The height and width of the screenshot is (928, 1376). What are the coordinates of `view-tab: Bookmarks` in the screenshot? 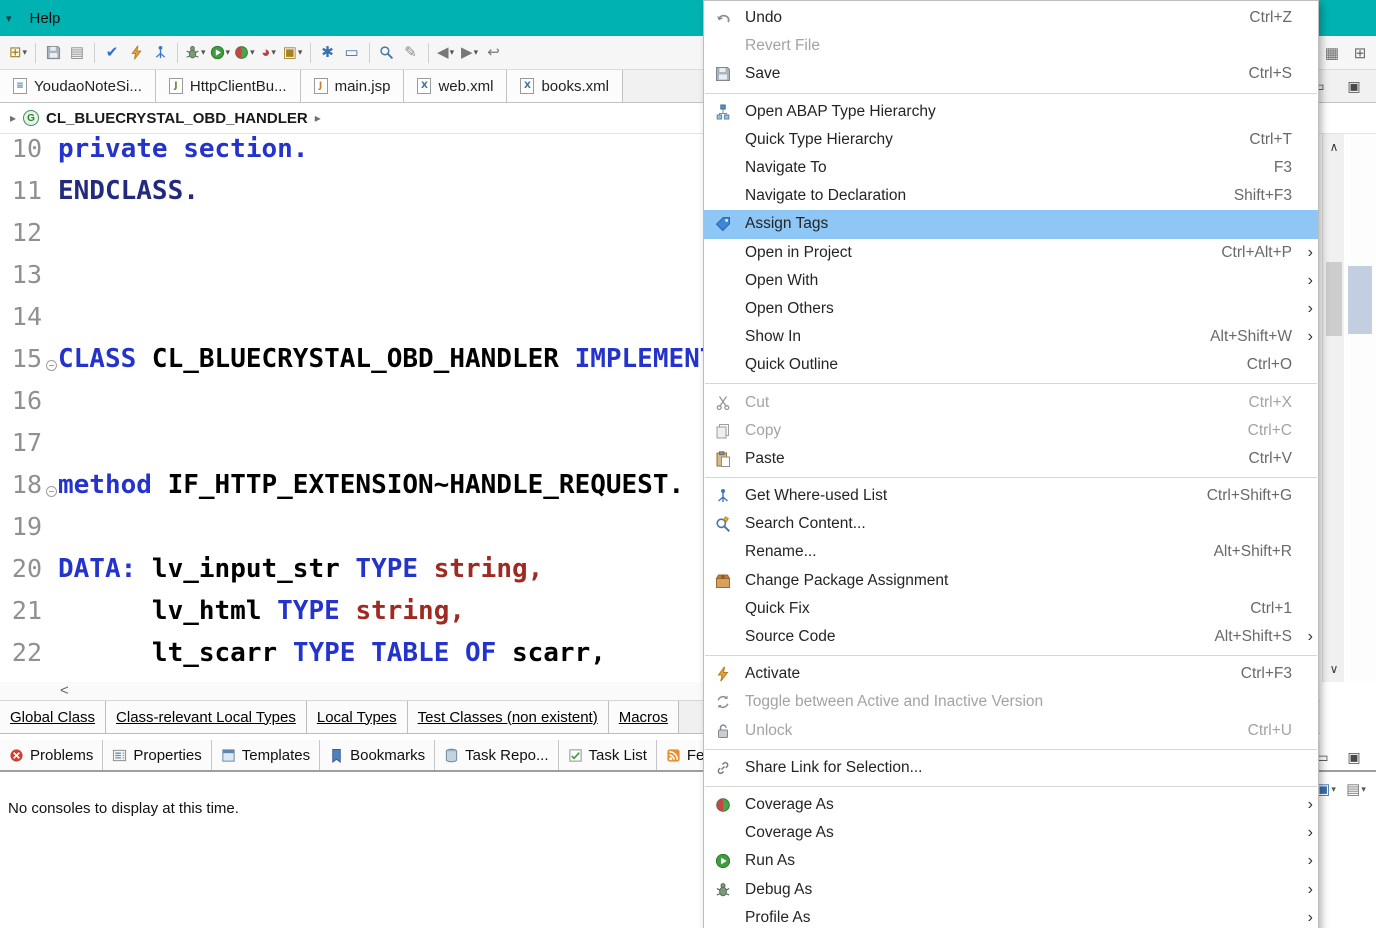 It's located at (378, 755).